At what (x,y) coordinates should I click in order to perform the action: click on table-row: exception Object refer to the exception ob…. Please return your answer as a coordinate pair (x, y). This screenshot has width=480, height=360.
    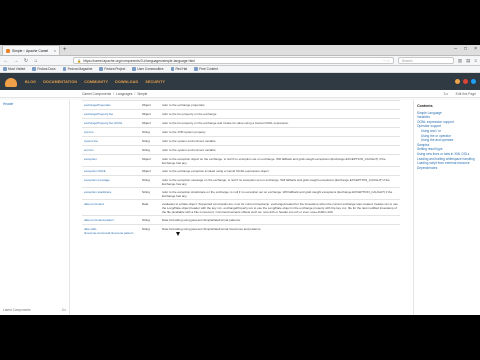
    Looking at the image, I should click on (241, 160).